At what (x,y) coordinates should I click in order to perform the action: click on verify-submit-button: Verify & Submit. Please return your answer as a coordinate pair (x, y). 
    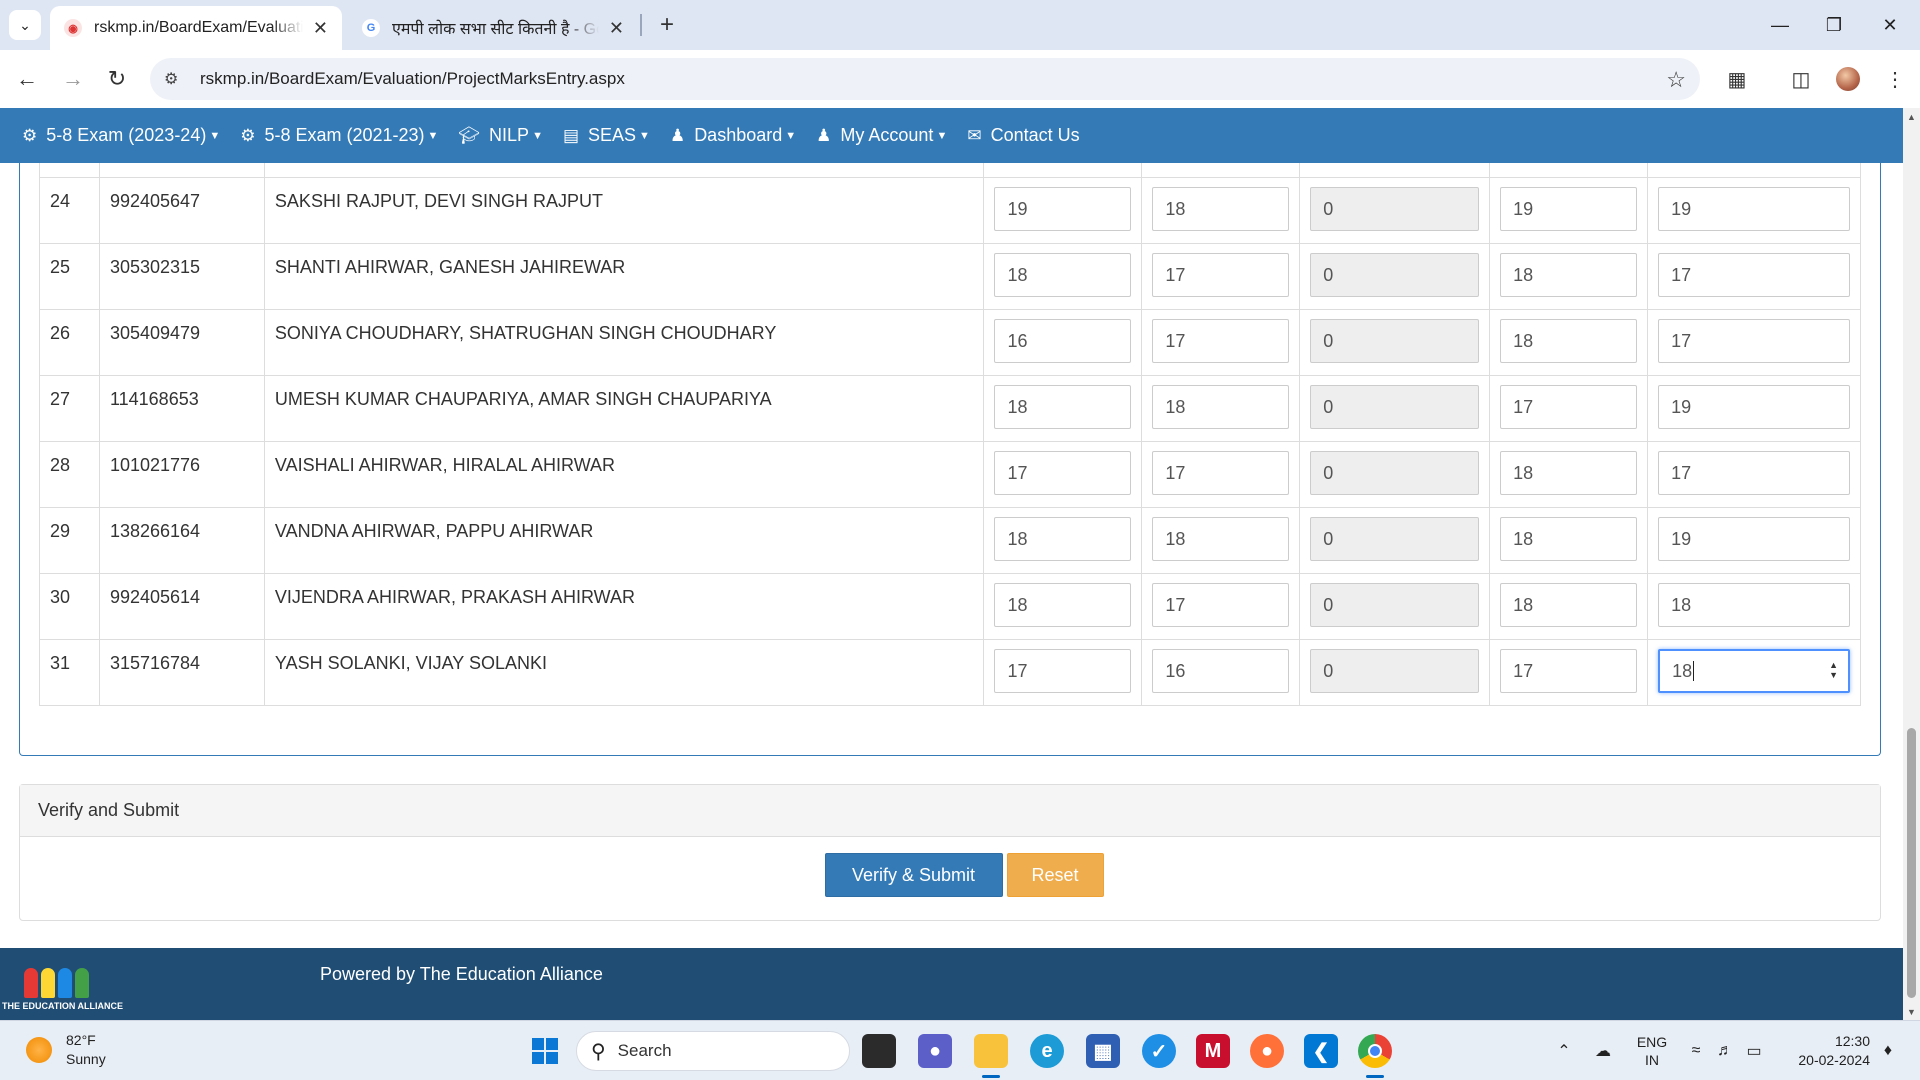
    Looking at the image, I should click on (913, 875).